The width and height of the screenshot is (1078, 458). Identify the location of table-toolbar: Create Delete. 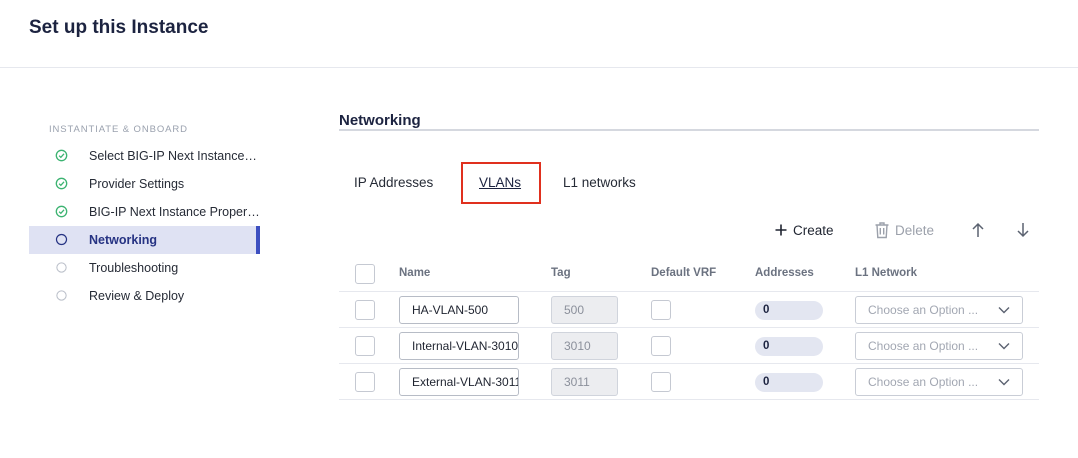
(689, 230).